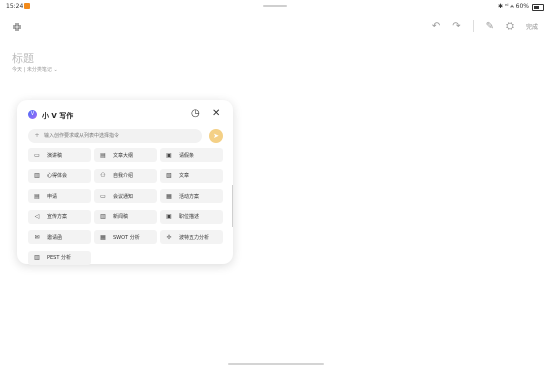 This screenshot has width=552, height=368. I want to click on template-label: PEST 分析, so click(59, 258).